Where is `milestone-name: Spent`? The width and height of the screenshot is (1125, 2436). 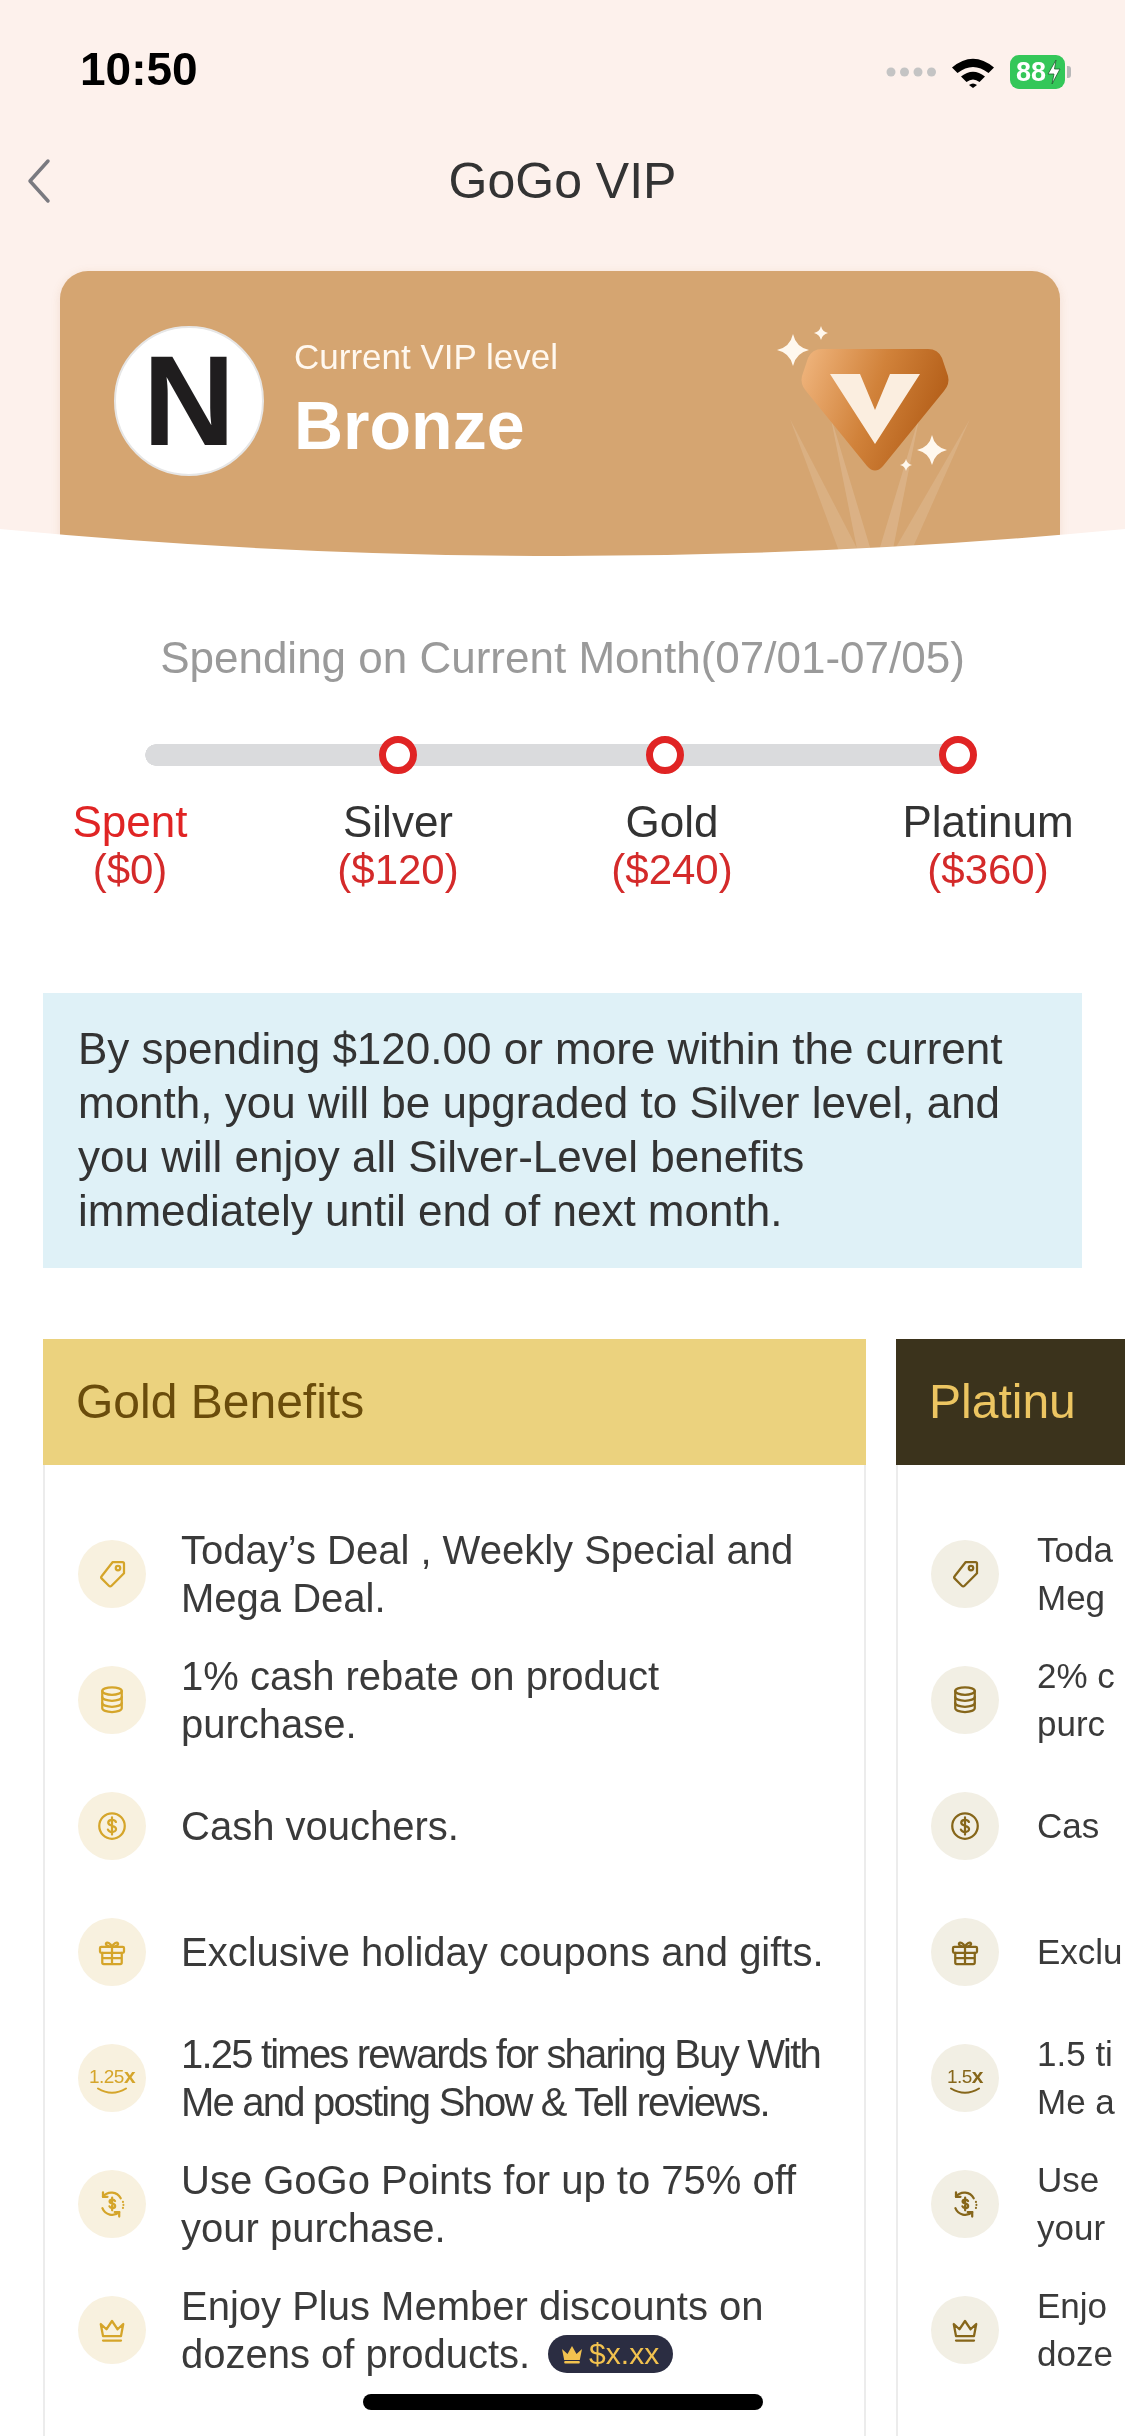
milestone-name: Spent is located at coordinates (130, 822).